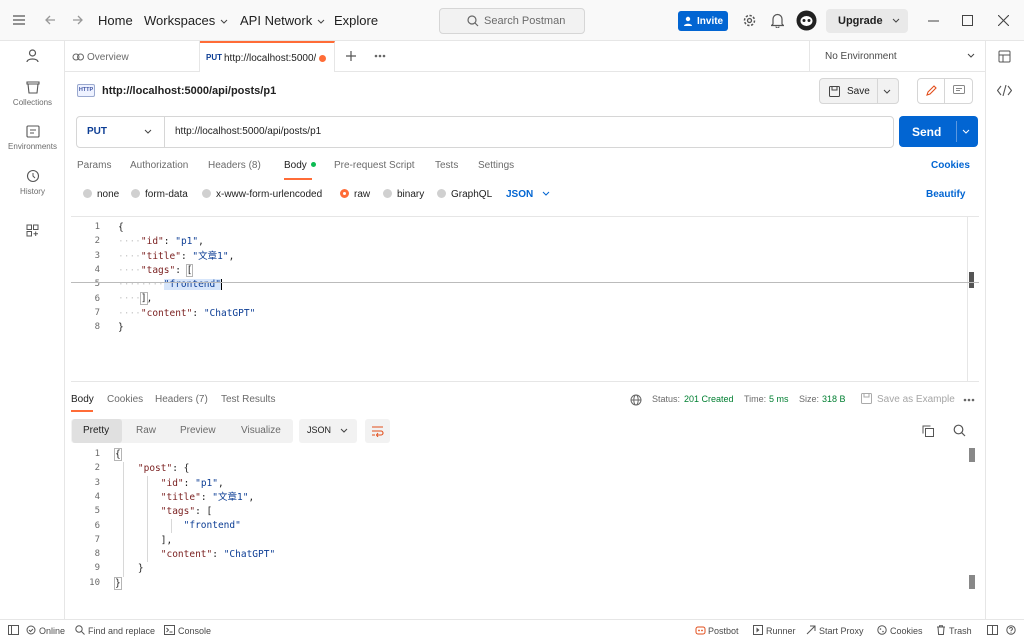 Image resolution: width=1024 pixels, height=641 pixels. Describe the element at coordinates (97, 468) in the screenshot. I see `line-number: 2` at that location.